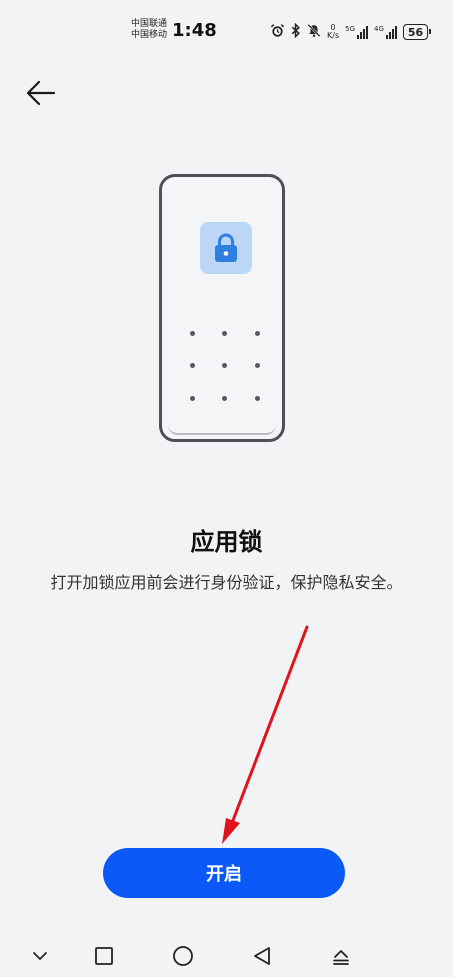  What do you see at coordinates (333, 35) in the screenshot?
I see `net-speed-unit: K/s` at bounding box center [333, 35].